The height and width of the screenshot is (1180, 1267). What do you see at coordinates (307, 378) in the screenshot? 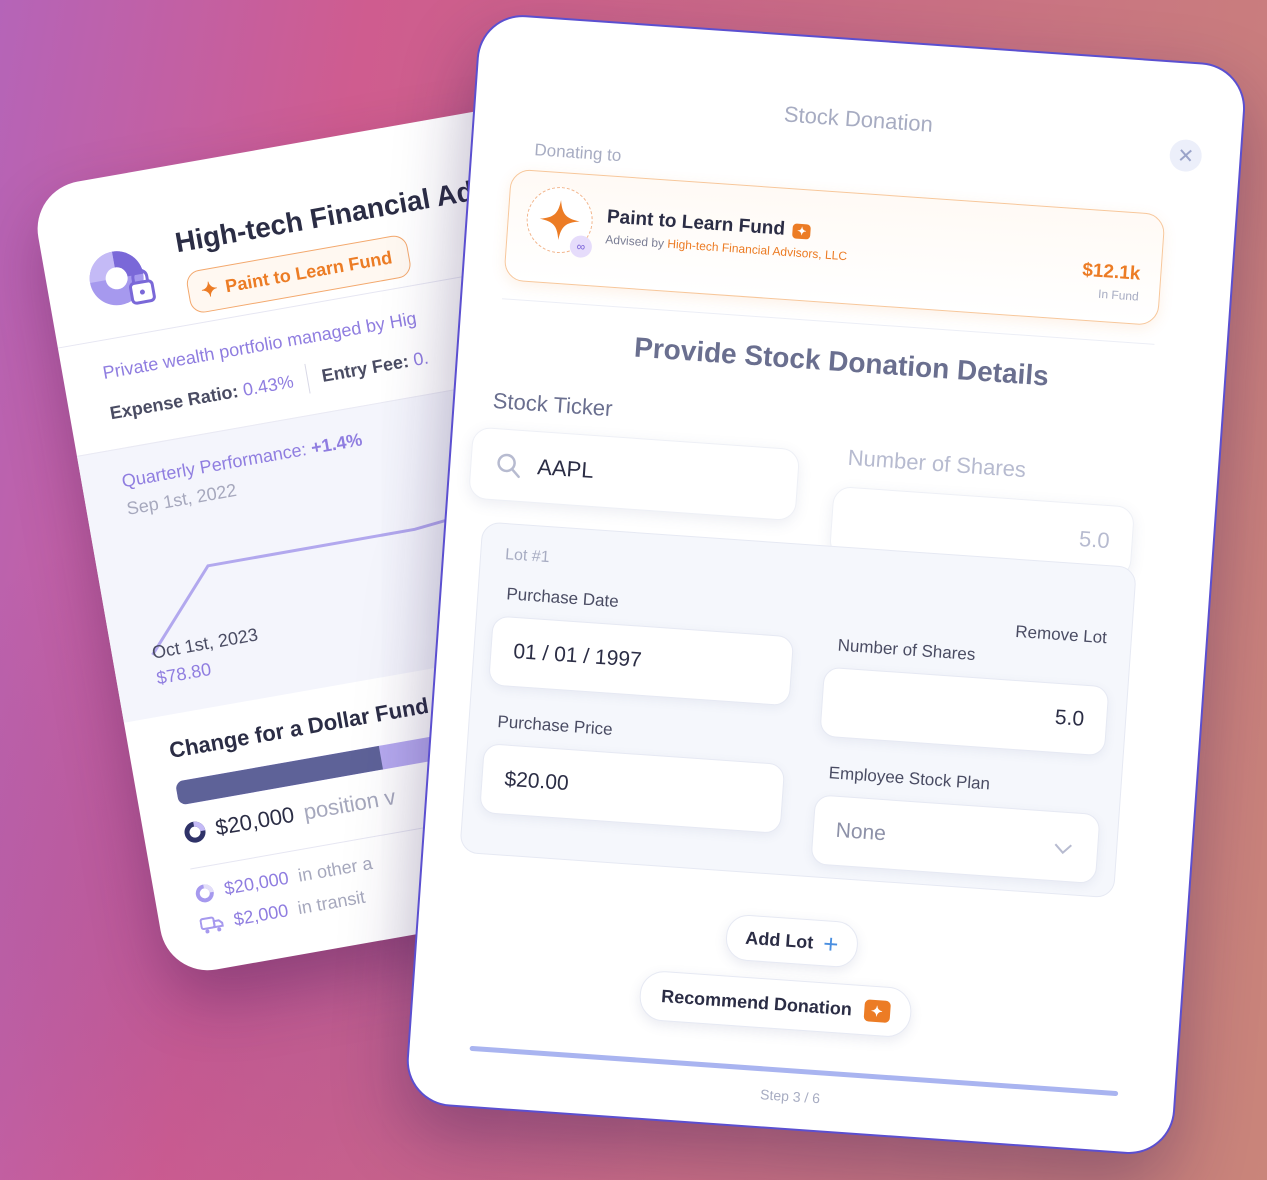
I see `stats-divider` at bounding box center [307, 378].